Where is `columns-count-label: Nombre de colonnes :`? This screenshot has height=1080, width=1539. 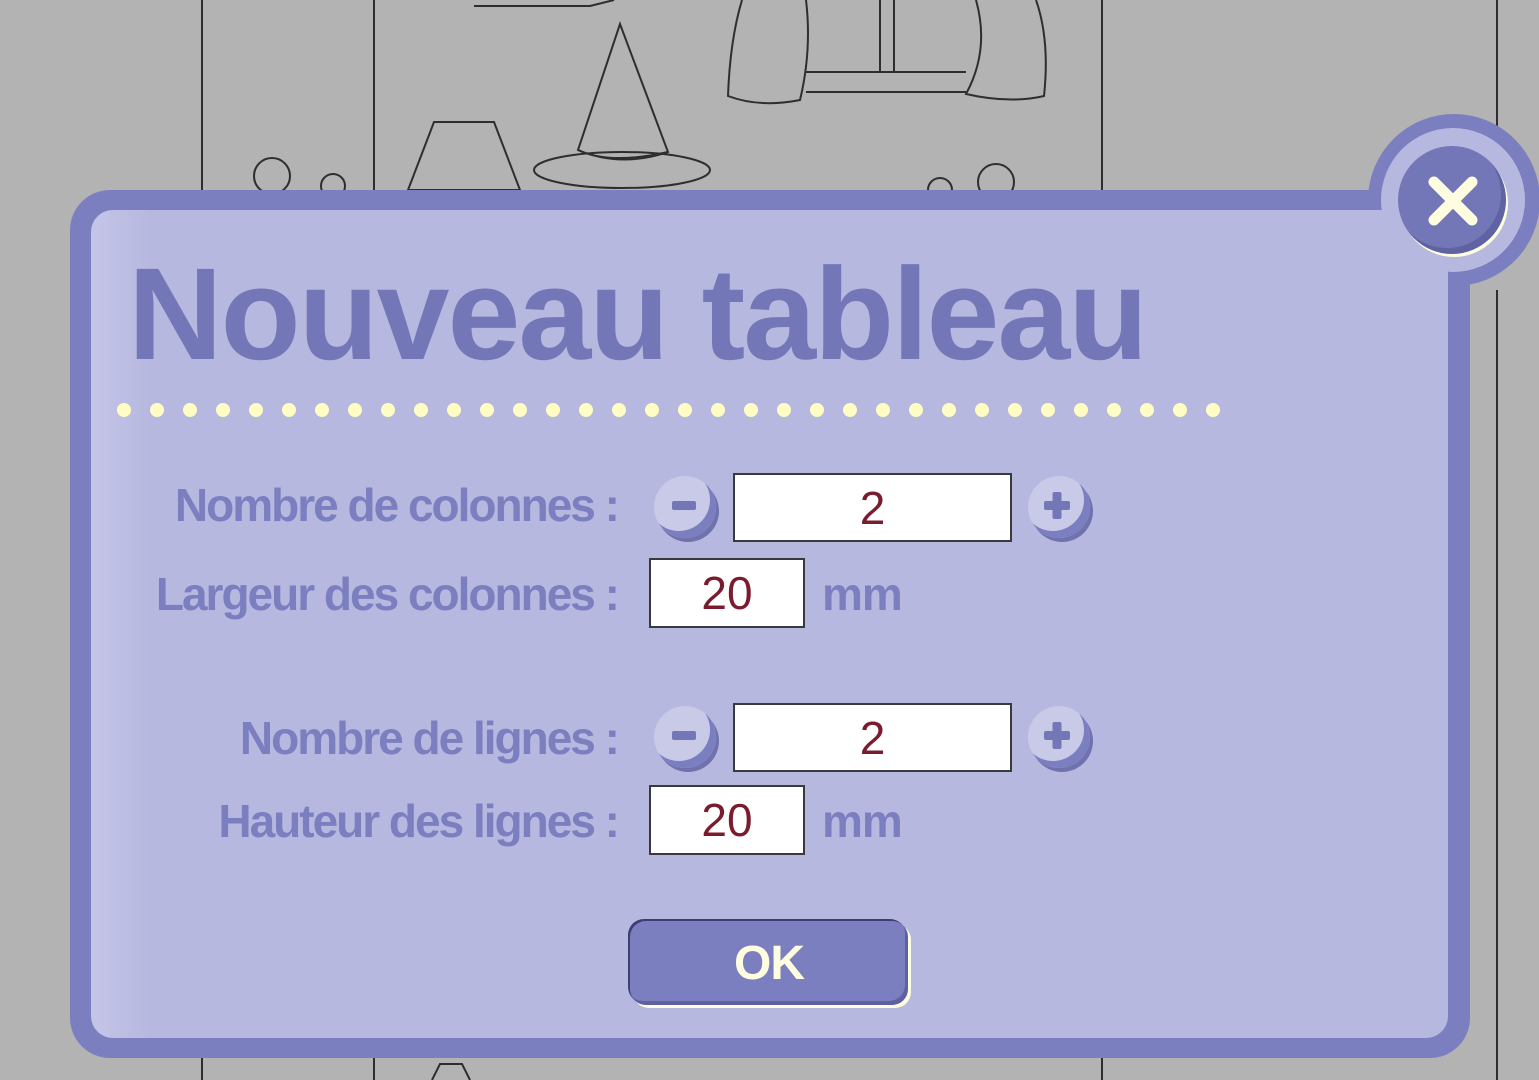
columns-count-label: Nombre de colonnes : is located at coordinates (397, 505).